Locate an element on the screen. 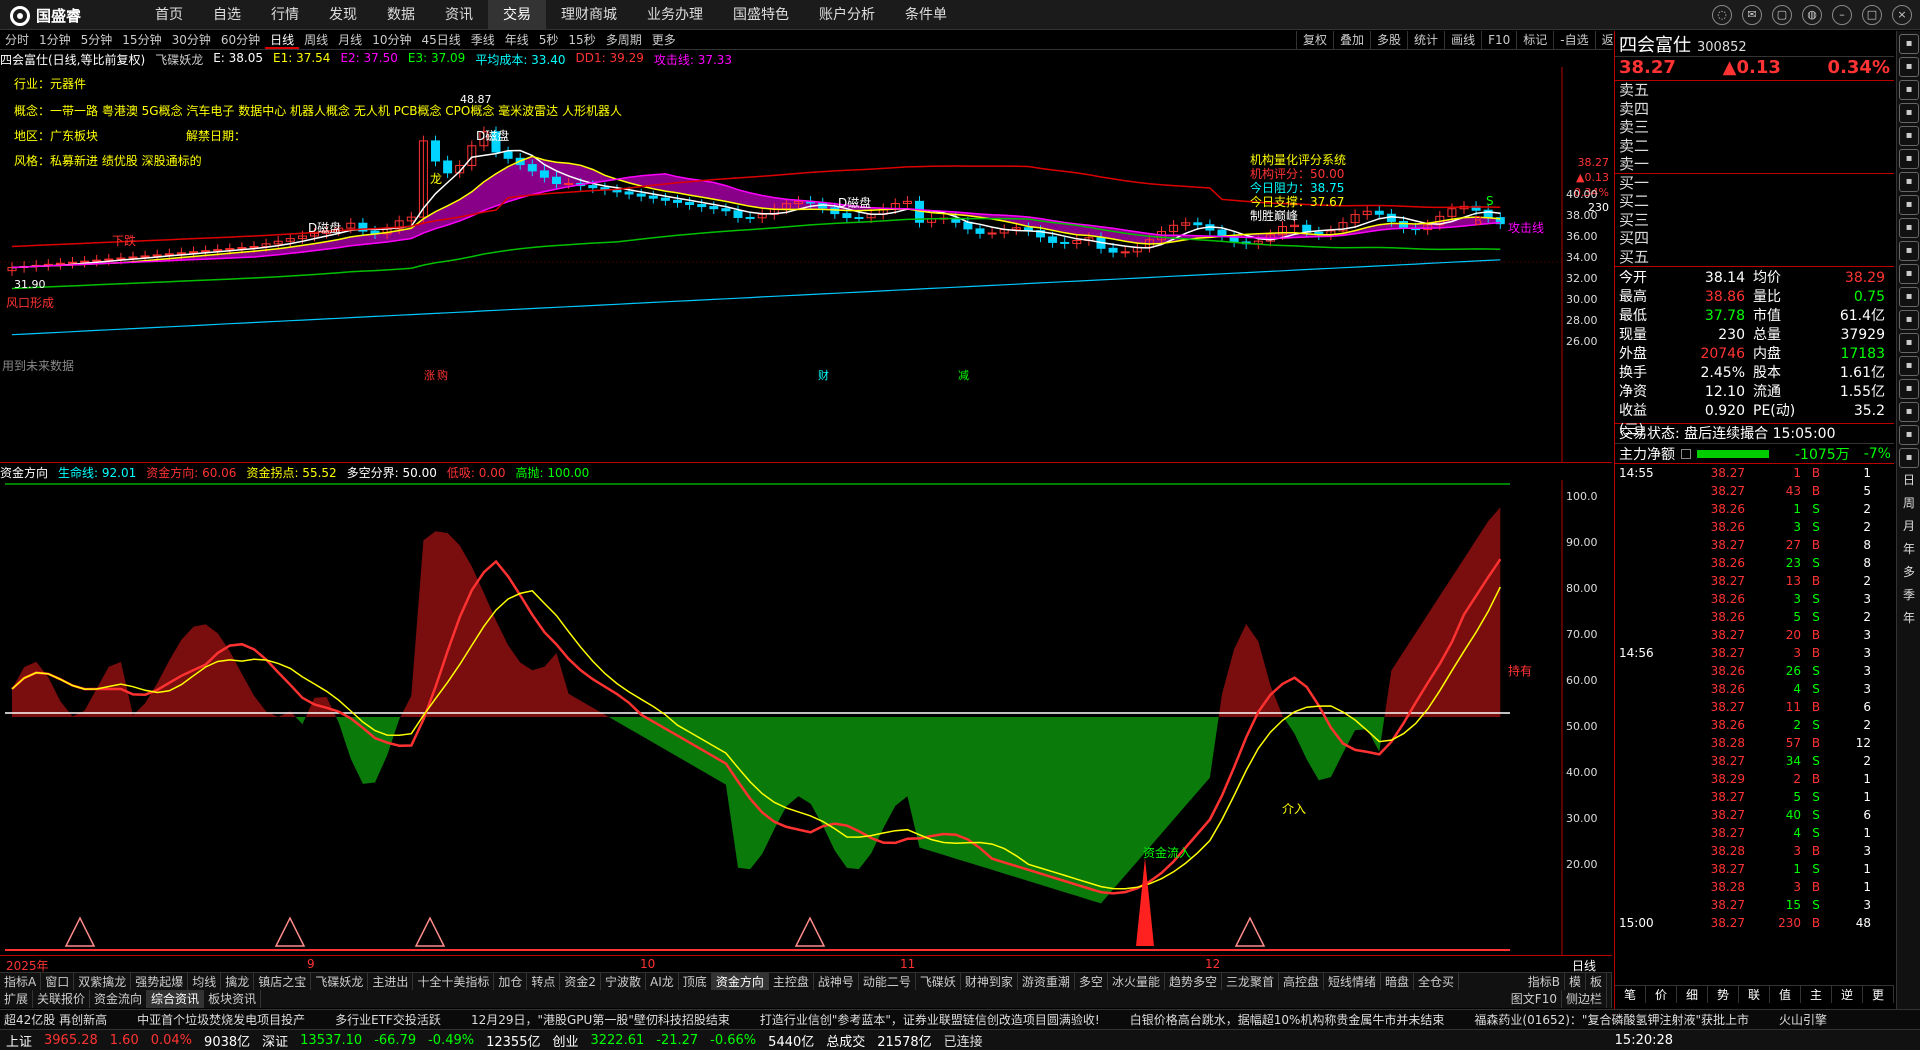  period-tab-0: 分时 is located at coordinates (17, 40).